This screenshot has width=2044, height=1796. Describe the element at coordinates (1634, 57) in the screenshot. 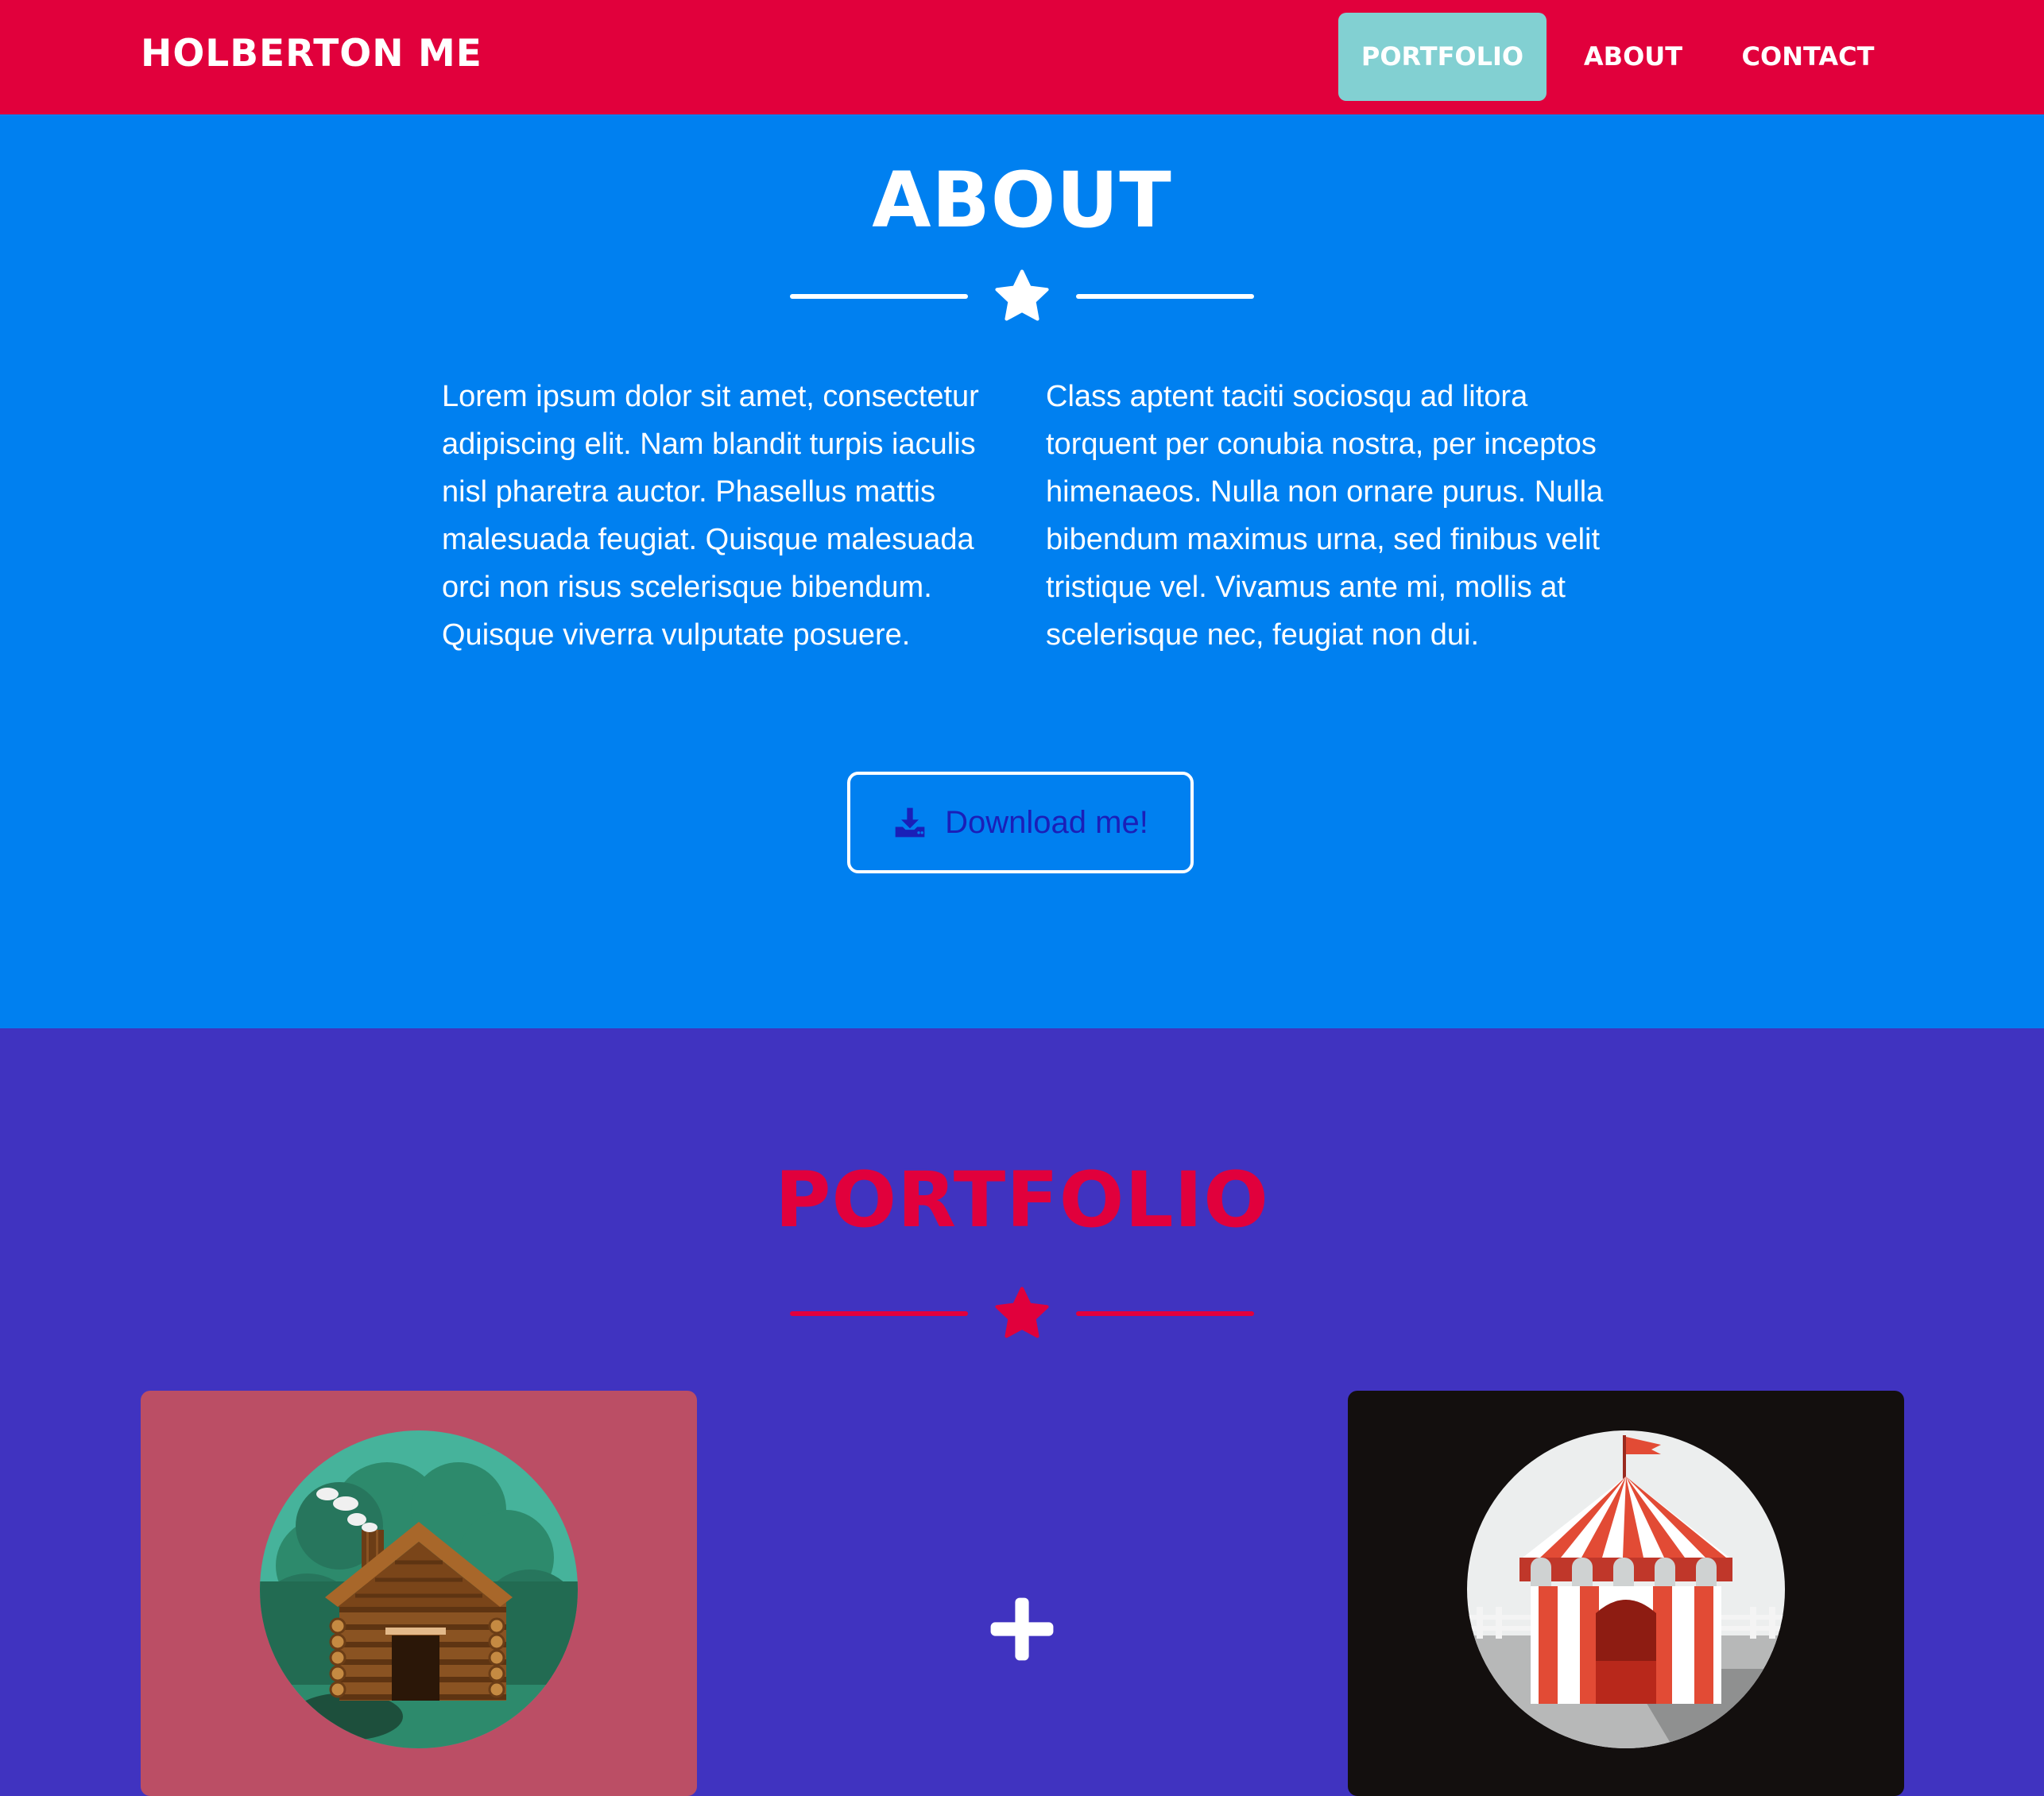

I see `nav-link-about: ABOUT` at that location.